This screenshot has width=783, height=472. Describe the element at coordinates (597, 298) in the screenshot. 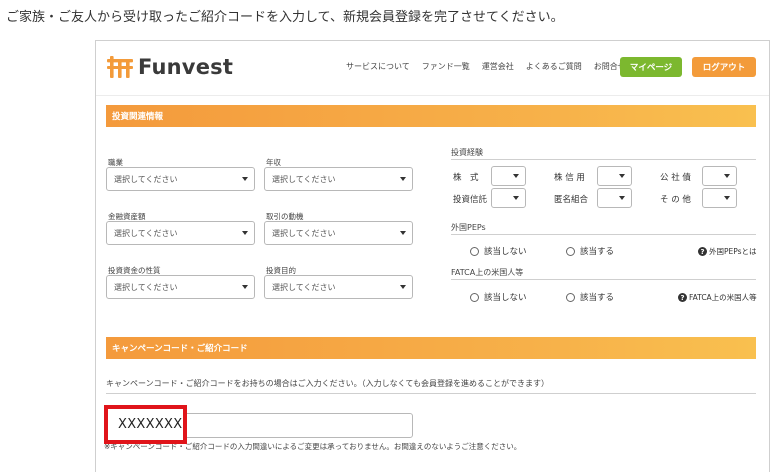

I see `fatca-yes-label: 該当する` at that location.